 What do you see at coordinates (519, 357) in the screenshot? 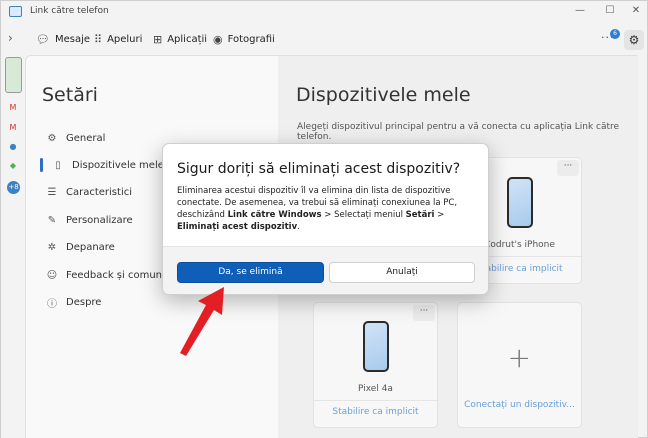
I see `plus-icon: +` at bounding box center [519, 357].